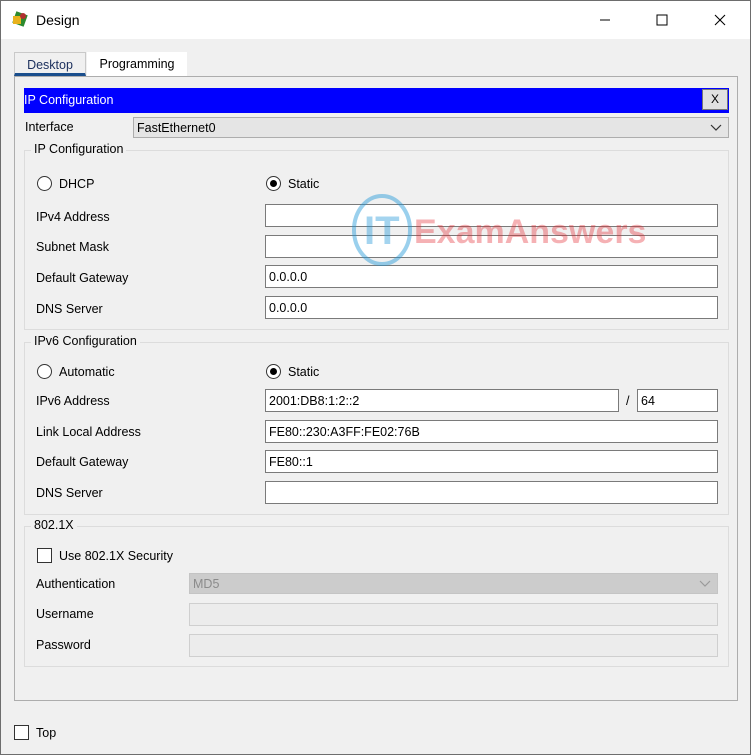  Describe the element at coordinates (176, 128) in the screenshot. I see `interface-select-value: FastEthernet0` at that location.